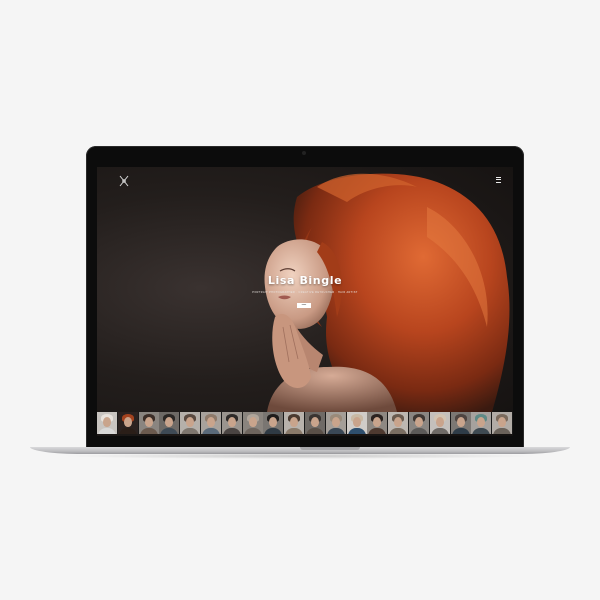  What do you see at coordinates (300, 456) in the screenshot?
I see `laptop-shadow` at bounding box center [300, 456].